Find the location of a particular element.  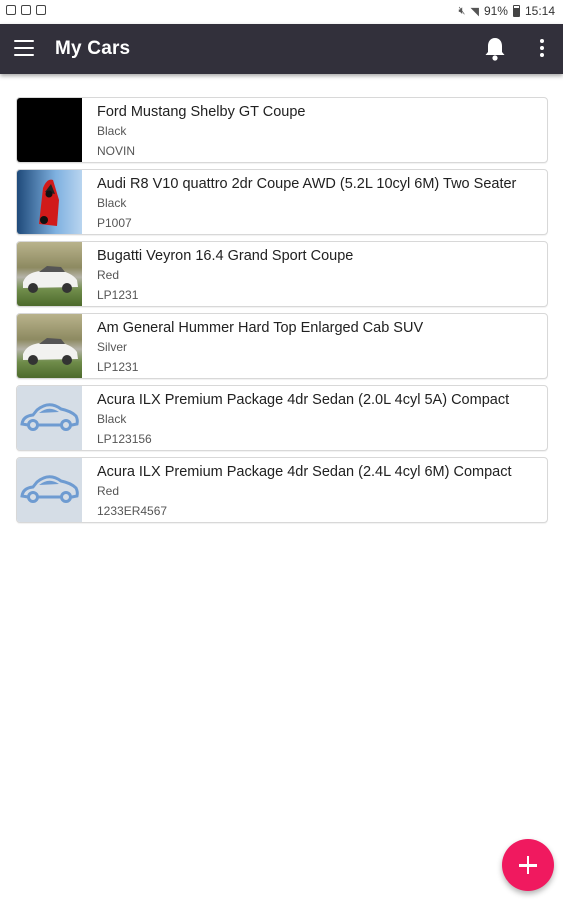

battery-icon is located at coordinates (516, 11).